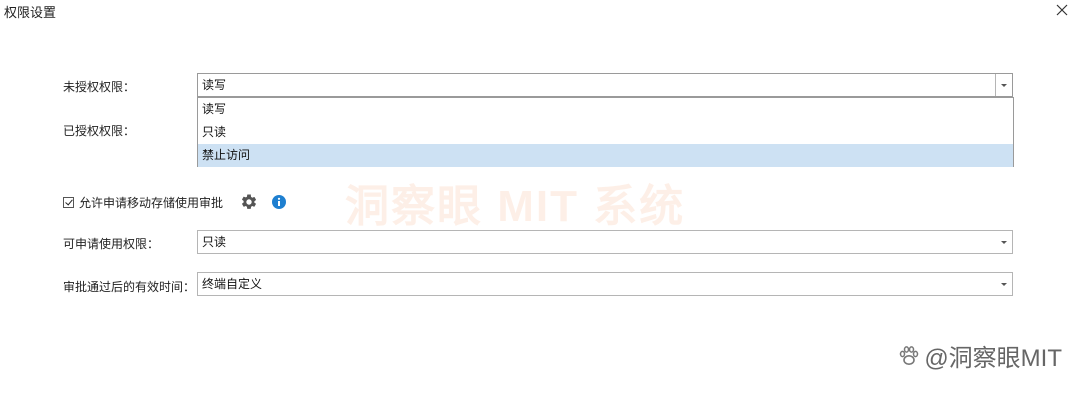 The height and width of the screenshot is (393, 1084). Describe the element at coordinates (99, 131) in the screenshot. I see `authorized-permission-label: 已授权权限：` at that location.